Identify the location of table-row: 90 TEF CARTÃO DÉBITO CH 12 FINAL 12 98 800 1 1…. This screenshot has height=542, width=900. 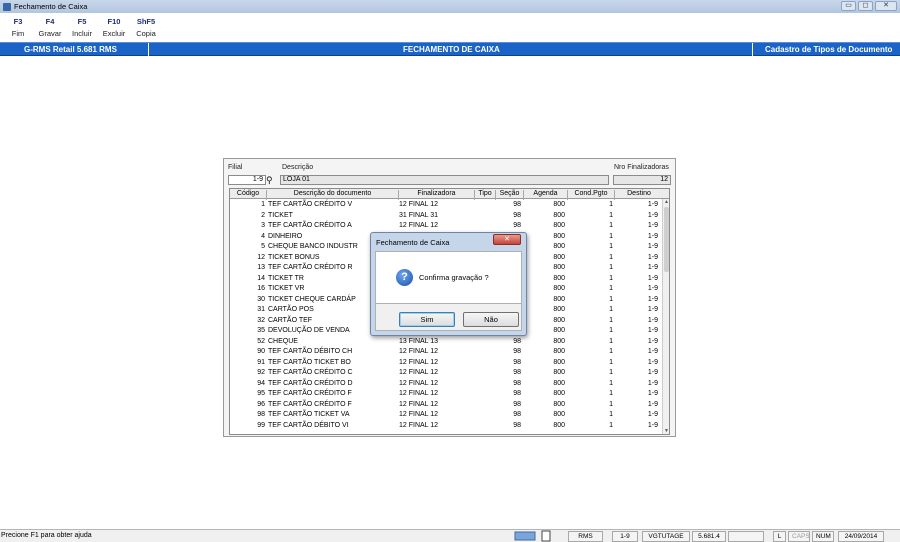
(447, 352).